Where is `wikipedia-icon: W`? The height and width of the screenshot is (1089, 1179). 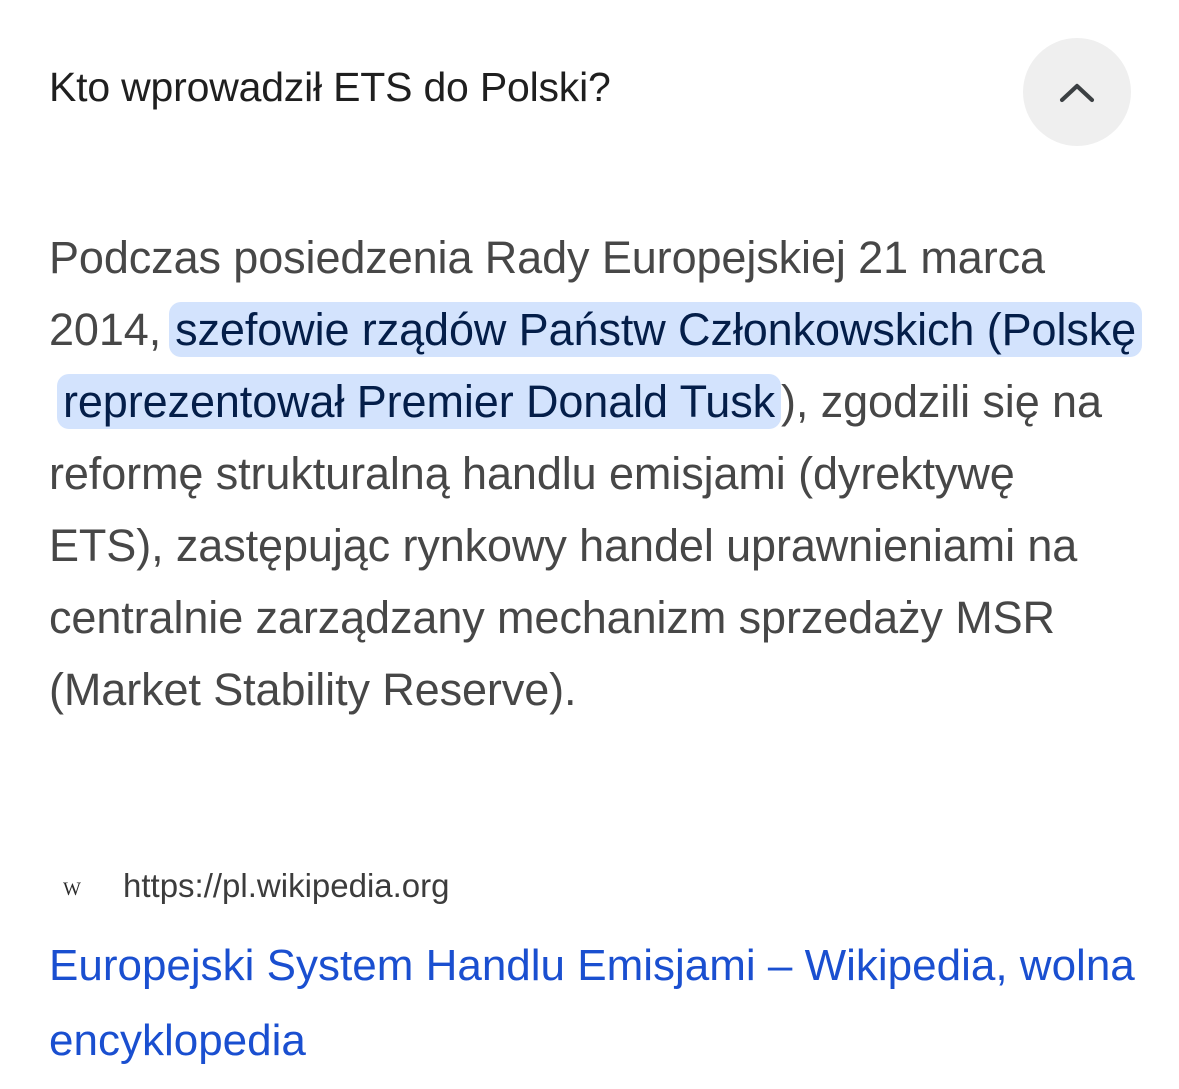
wikipedia-icon: W is located at coordinates (72, 885).